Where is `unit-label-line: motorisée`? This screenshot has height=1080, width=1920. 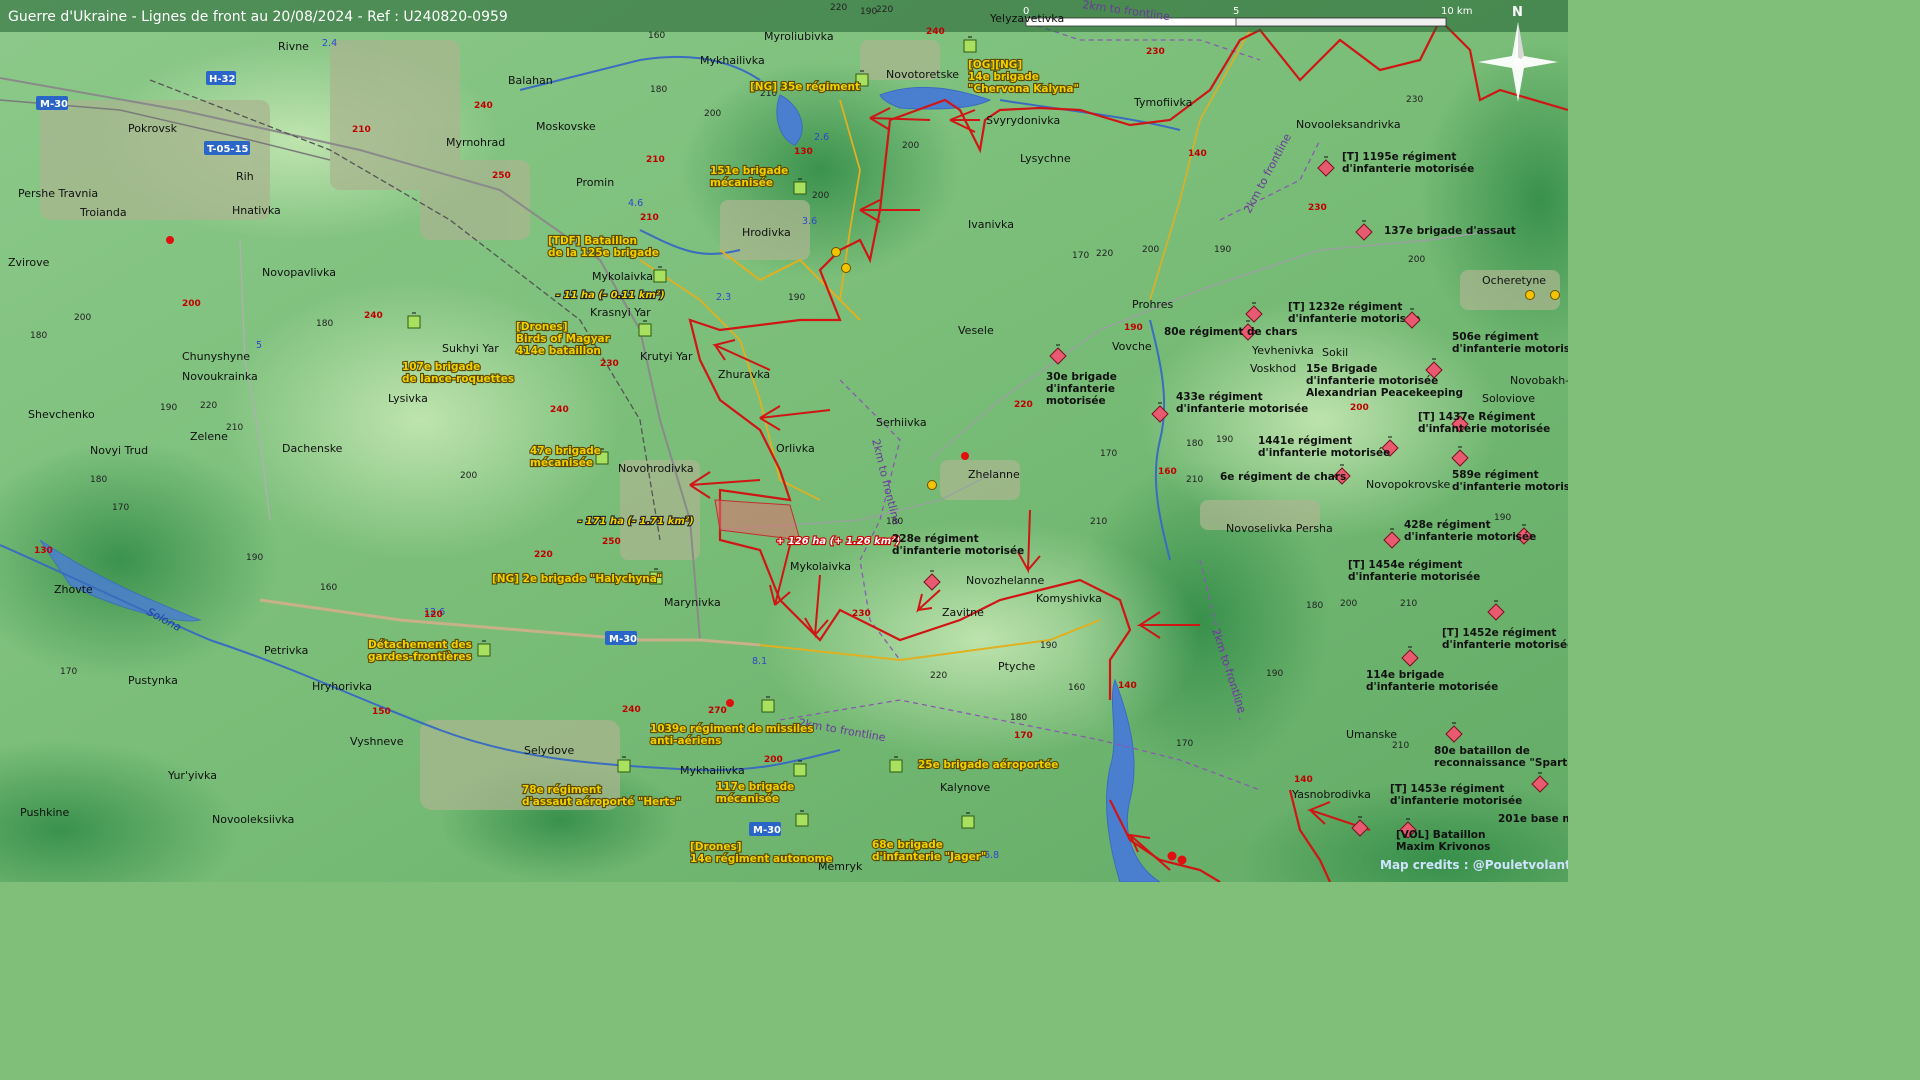 unit-label-line: motorisée is located at coordinates (1076, 401).